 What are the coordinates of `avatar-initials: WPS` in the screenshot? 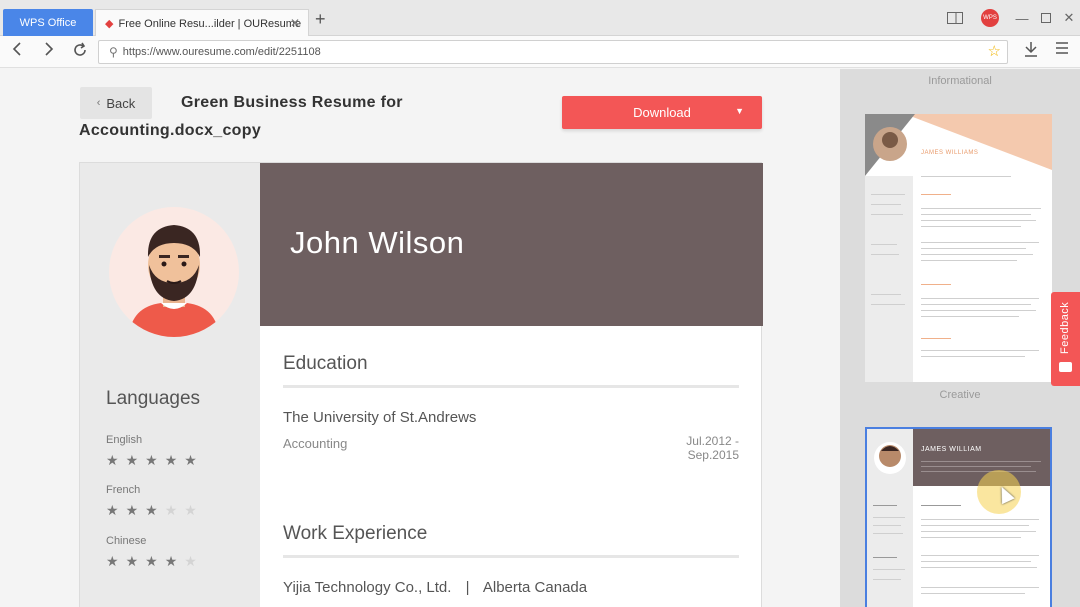 It's located at (990, 18).